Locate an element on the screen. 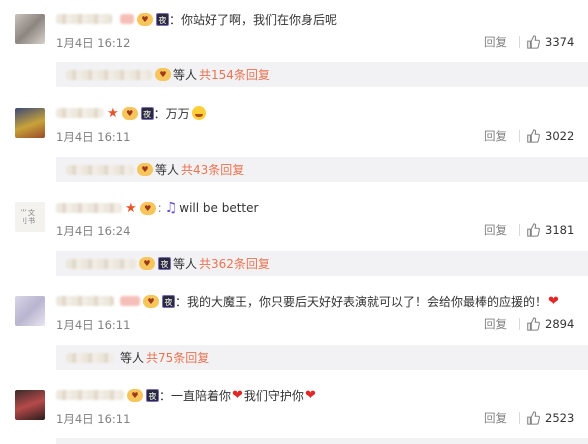 The width and height of the screenshot is (588, 444). comment-time: 1月4日 16:12 is located at coordinates (93, 43).